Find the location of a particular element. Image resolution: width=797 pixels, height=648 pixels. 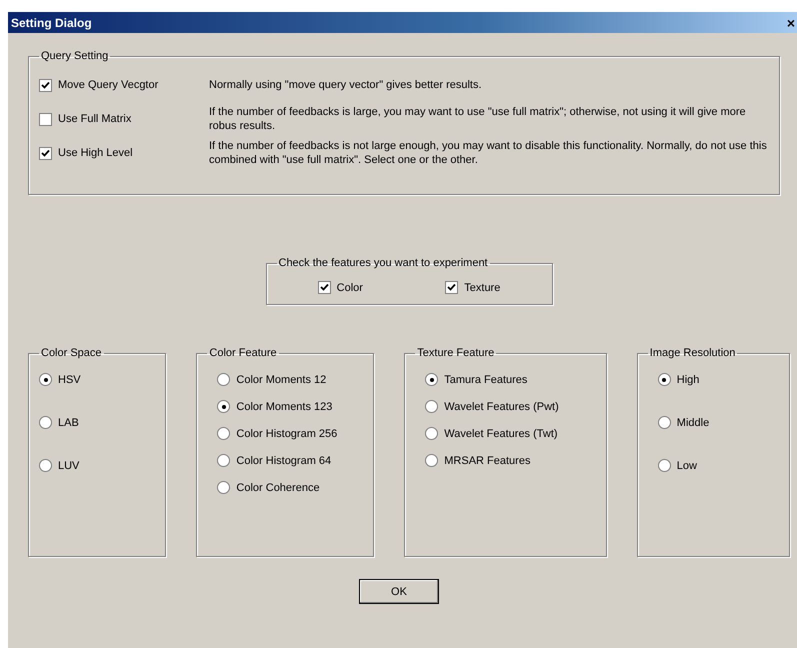

checkbox-label: Texture is located at coordinates (482, 288).